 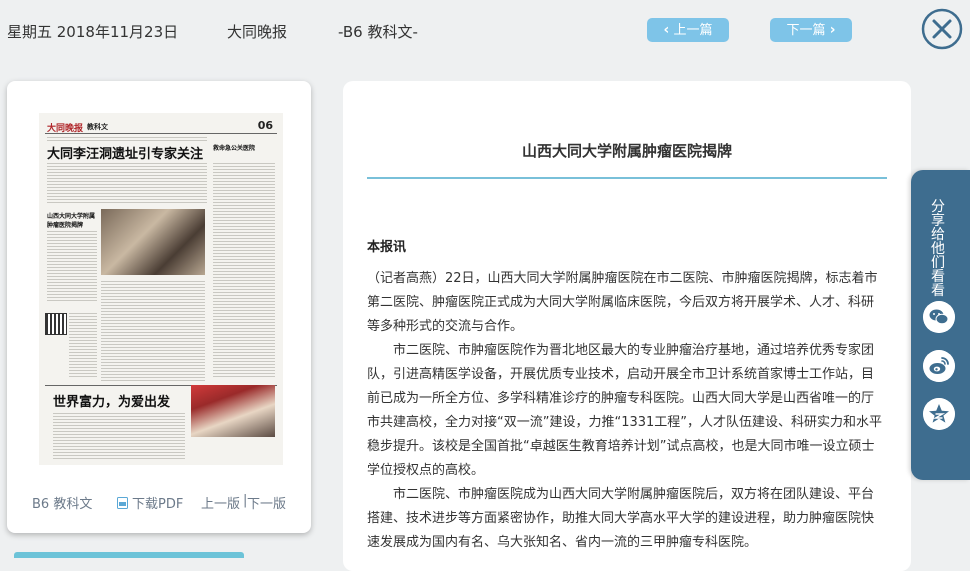 I want to click on close-icon, so click(x=942, y=29).